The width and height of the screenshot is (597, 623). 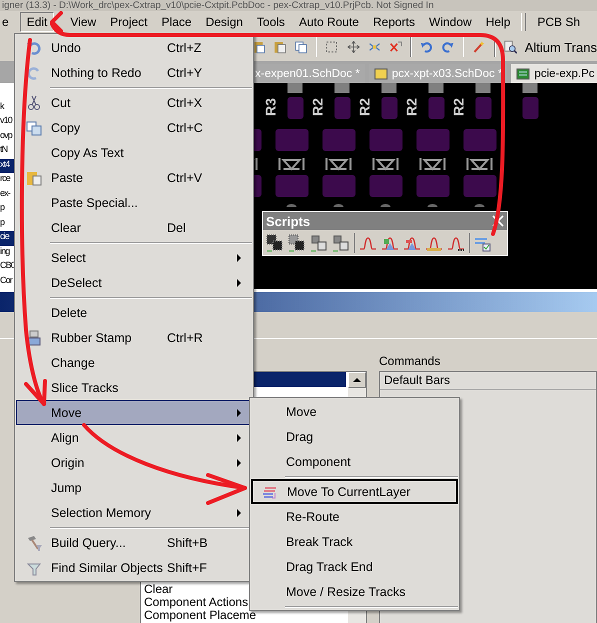 What do you see at coordinates (354, 541) in the screenshot?
I see `menu-item: Break Track` at bounding box center [354, 541].